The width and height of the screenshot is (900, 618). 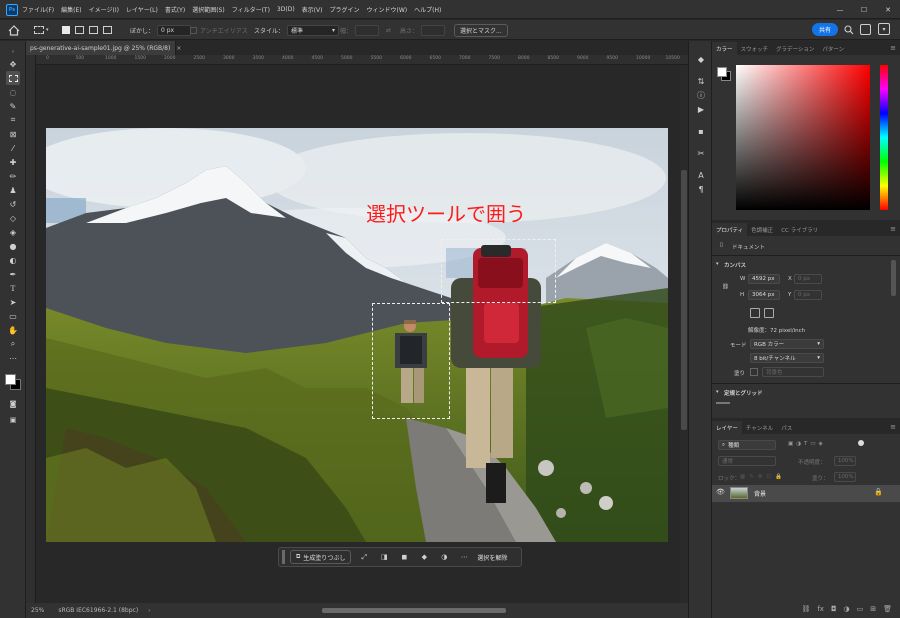 I want to click on filter-toggle-icon, so click(x=861, y=443).